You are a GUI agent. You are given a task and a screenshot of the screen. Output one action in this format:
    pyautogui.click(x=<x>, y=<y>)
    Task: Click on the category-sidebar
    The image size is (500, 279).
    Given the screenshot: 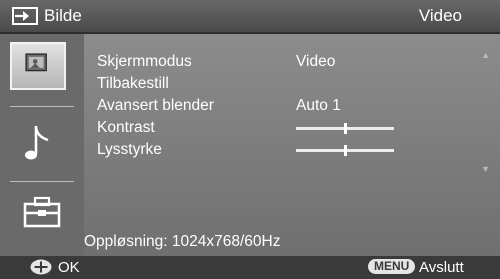 What is the action you would take?
    pyautogui.click(x=42, y=145)
    